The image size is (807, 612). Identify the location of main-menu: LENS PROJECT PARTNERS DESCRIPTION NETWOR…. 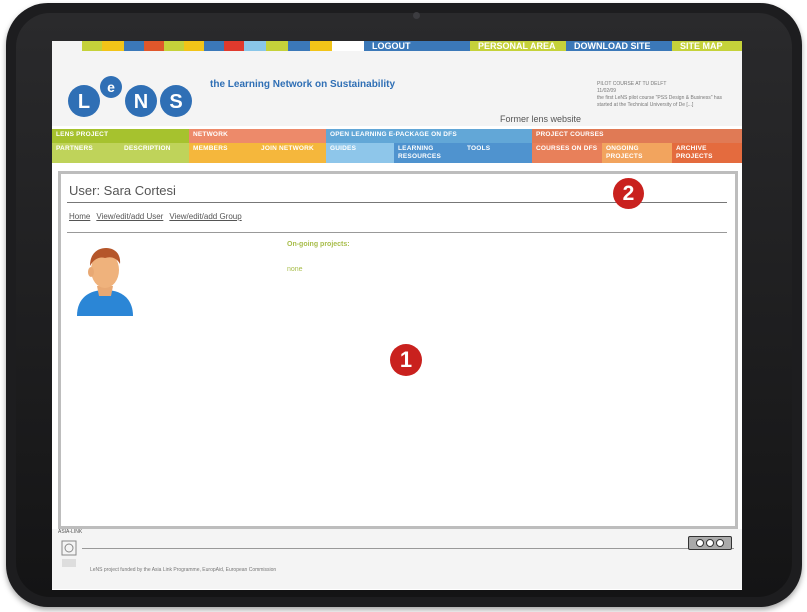
(397, 149).